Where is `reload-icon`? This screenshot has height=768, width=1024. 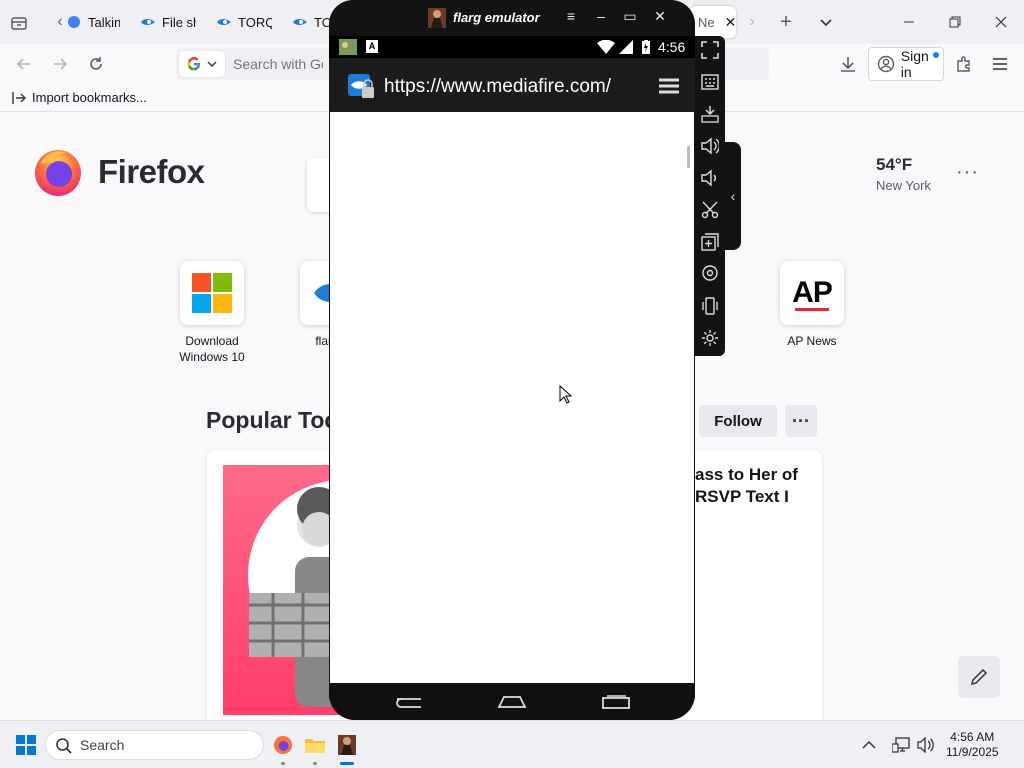
reload-icon is located at coordinates (96, 64).